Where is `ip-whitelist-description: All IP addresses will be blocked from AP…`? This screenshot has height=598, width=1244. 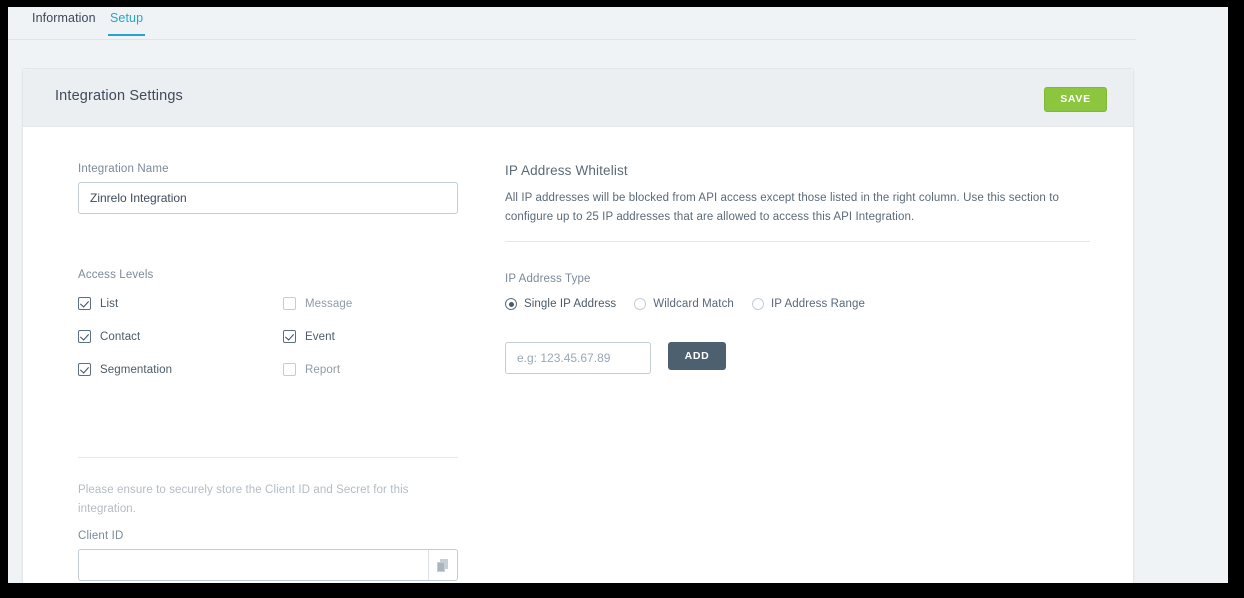
ip-whitelist-description: All IP addresses will be blocked from AP… is located at coordinates (782, 207).